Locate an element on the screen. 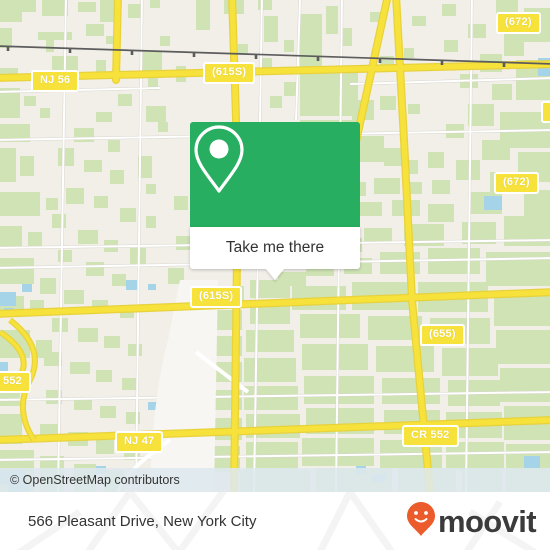  road-shield-cr-552: CR 552 is located at coordinates (430, 436).